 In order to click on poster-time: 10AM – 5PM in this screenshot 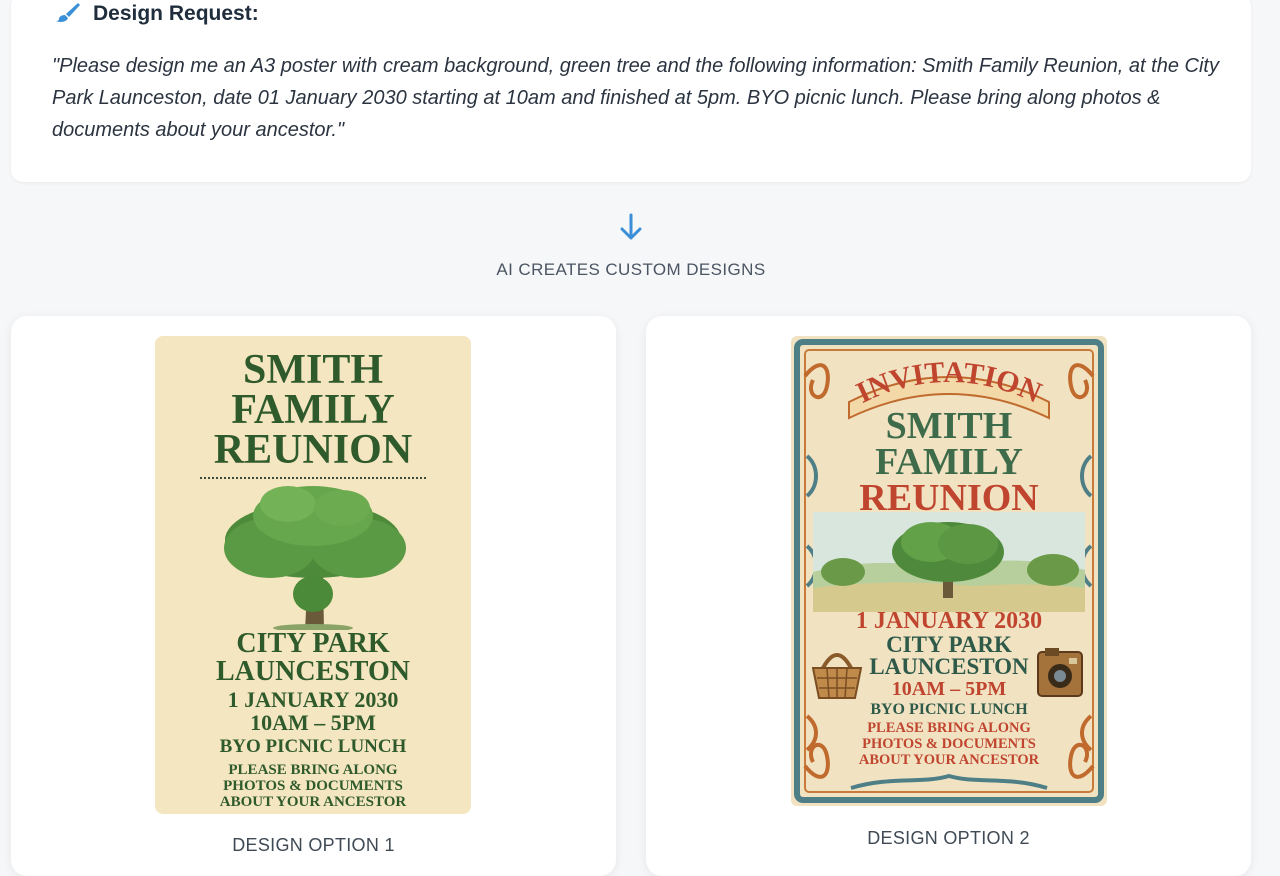, I will do `click(313, 722)`.